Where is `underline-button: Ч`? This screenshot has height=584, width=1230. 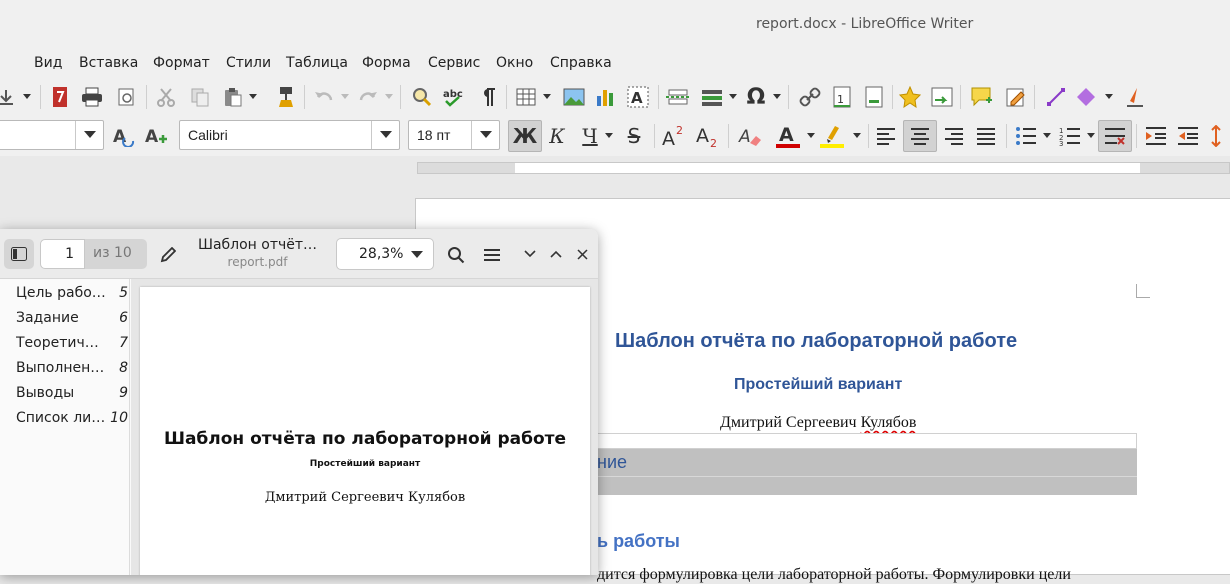
underline-button: Ч is located at coordinates (590, 136).